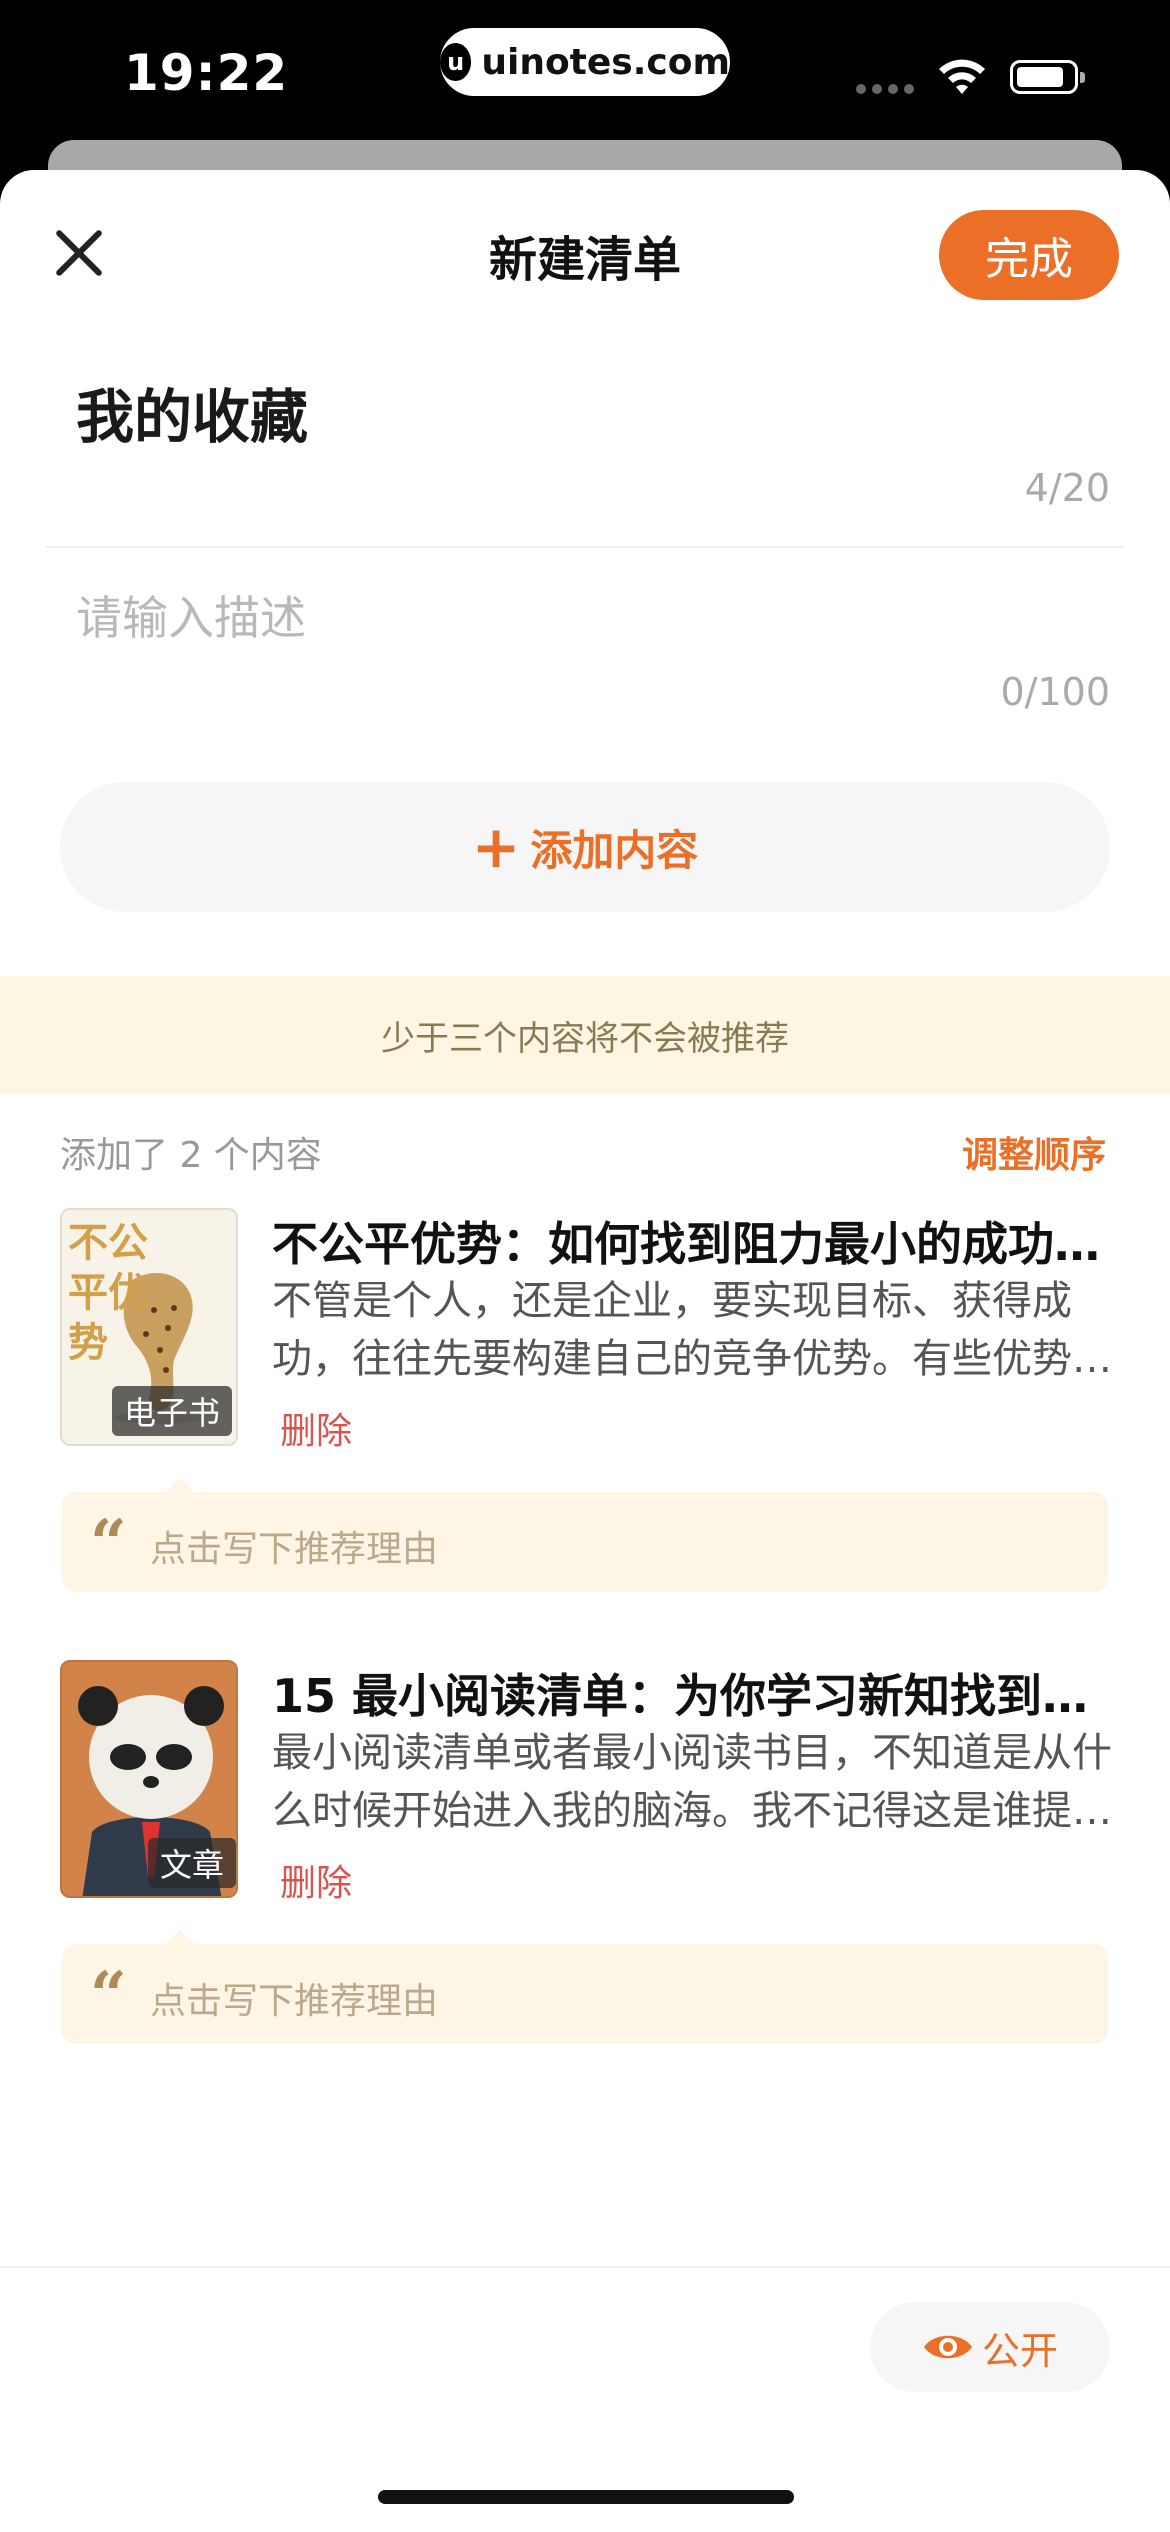 The width and height of the screenshot is (1170, 2532). I want to click on description-input: 请输入描述, so click(191, 615).